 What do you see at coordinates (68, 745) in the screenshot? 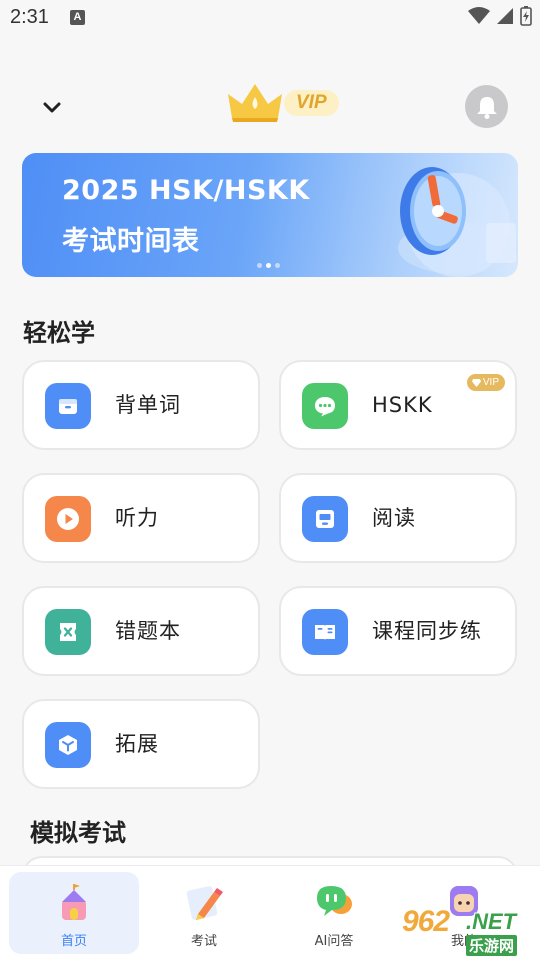
I see `cube-icon` at bounding box center [68, 745].